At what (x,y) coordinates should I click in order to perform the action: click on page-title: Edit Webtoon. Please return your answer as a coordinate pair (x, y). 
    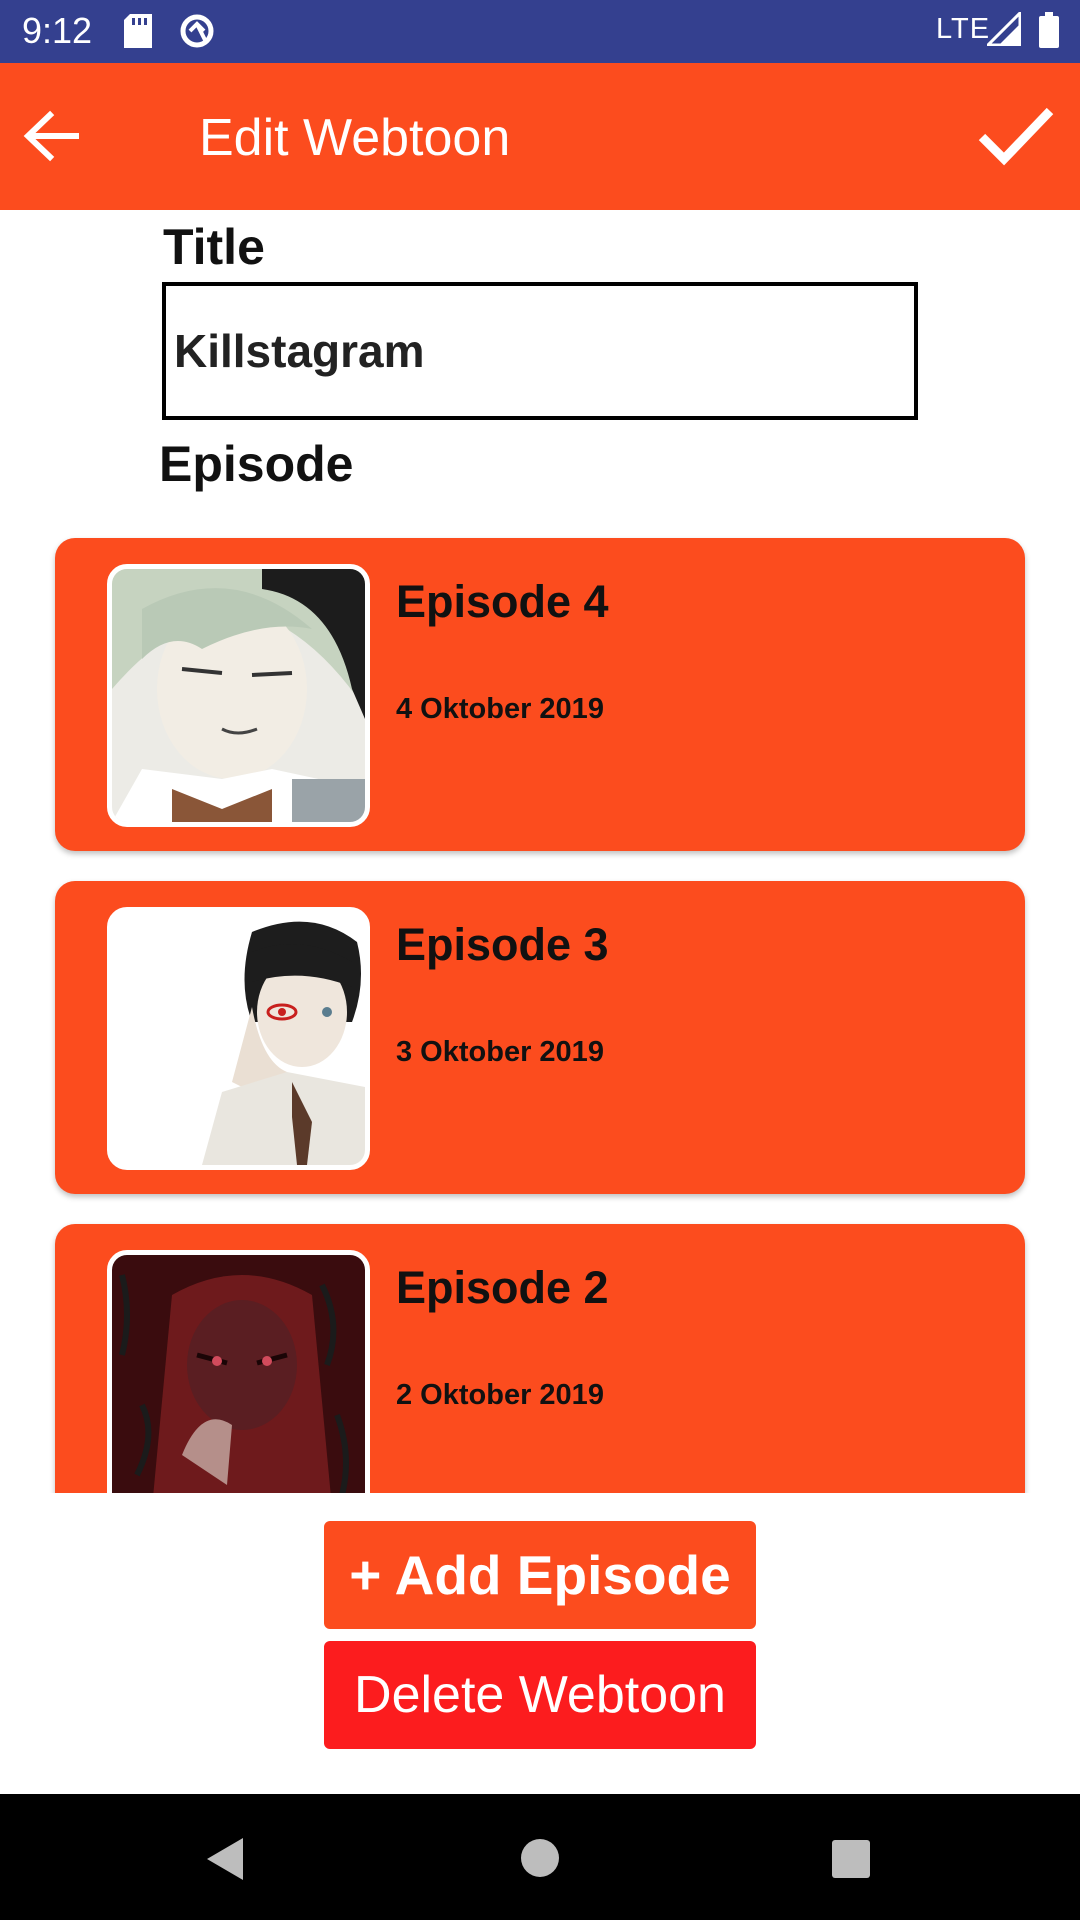
    Looking at the image, I should click on (355, 138).